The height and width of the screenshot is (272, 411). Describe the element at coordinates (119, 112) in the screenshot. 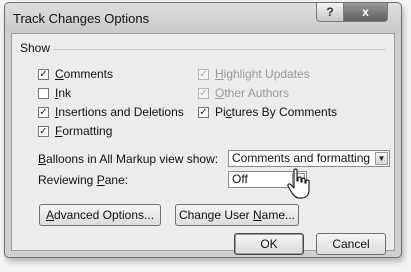

I see `checkbox-insertions-deletions-label: Insertions and Deletions` at that location.